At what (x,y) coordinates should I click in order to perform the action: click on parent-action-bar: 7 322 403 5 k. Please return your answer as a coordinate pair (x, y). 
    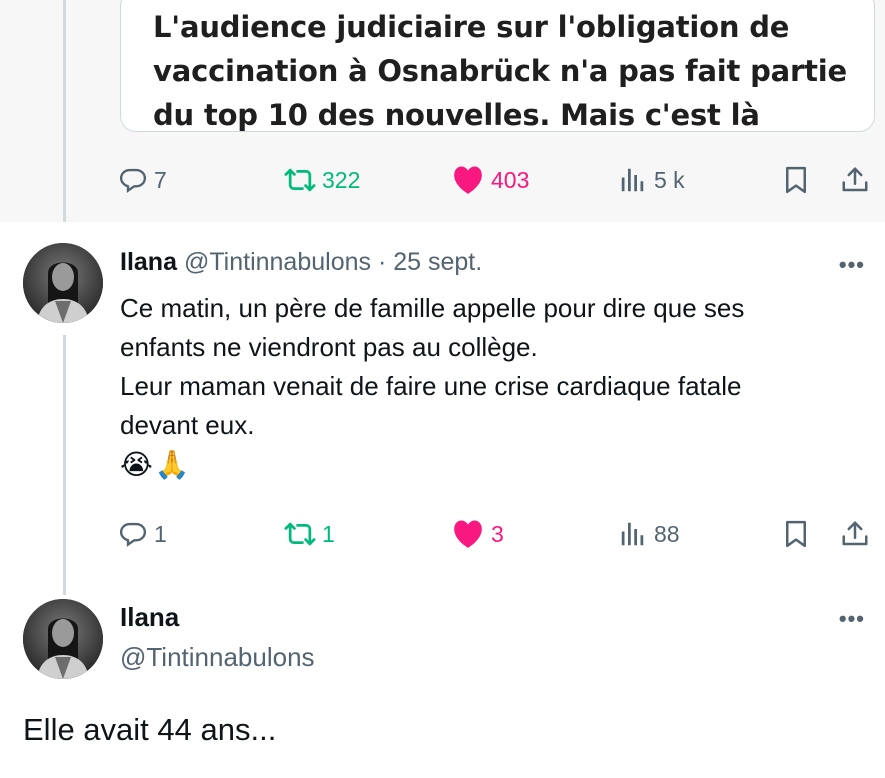
    Looking at the image, I should click on (498, 180).